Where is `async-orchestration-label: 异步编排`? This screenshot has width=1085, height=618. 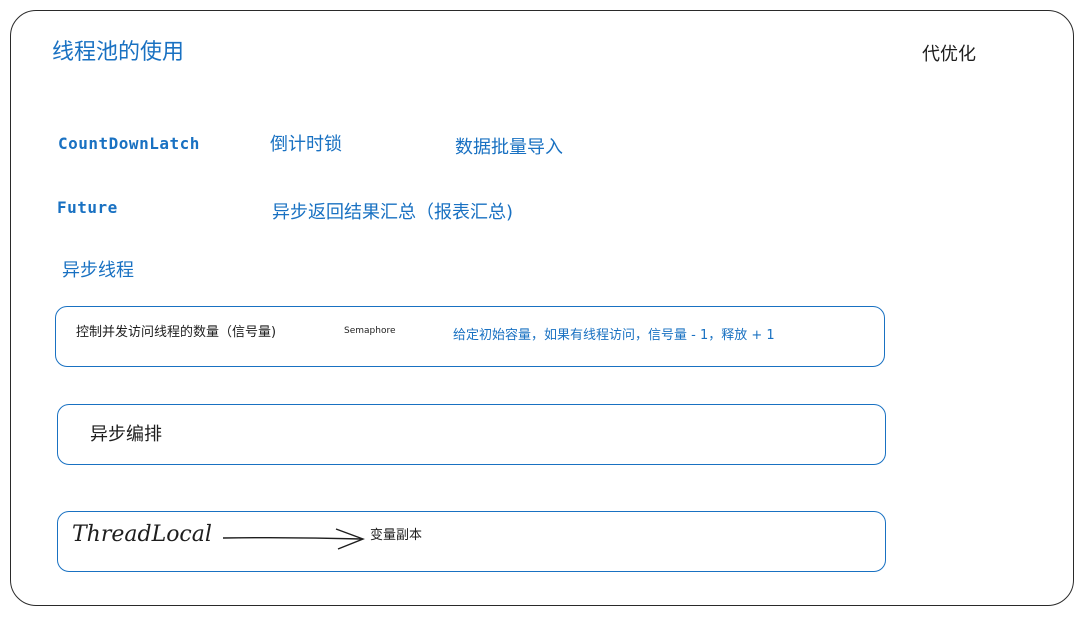
async-orchestration-label: 异步编排 is located at coordinates (126, 434).